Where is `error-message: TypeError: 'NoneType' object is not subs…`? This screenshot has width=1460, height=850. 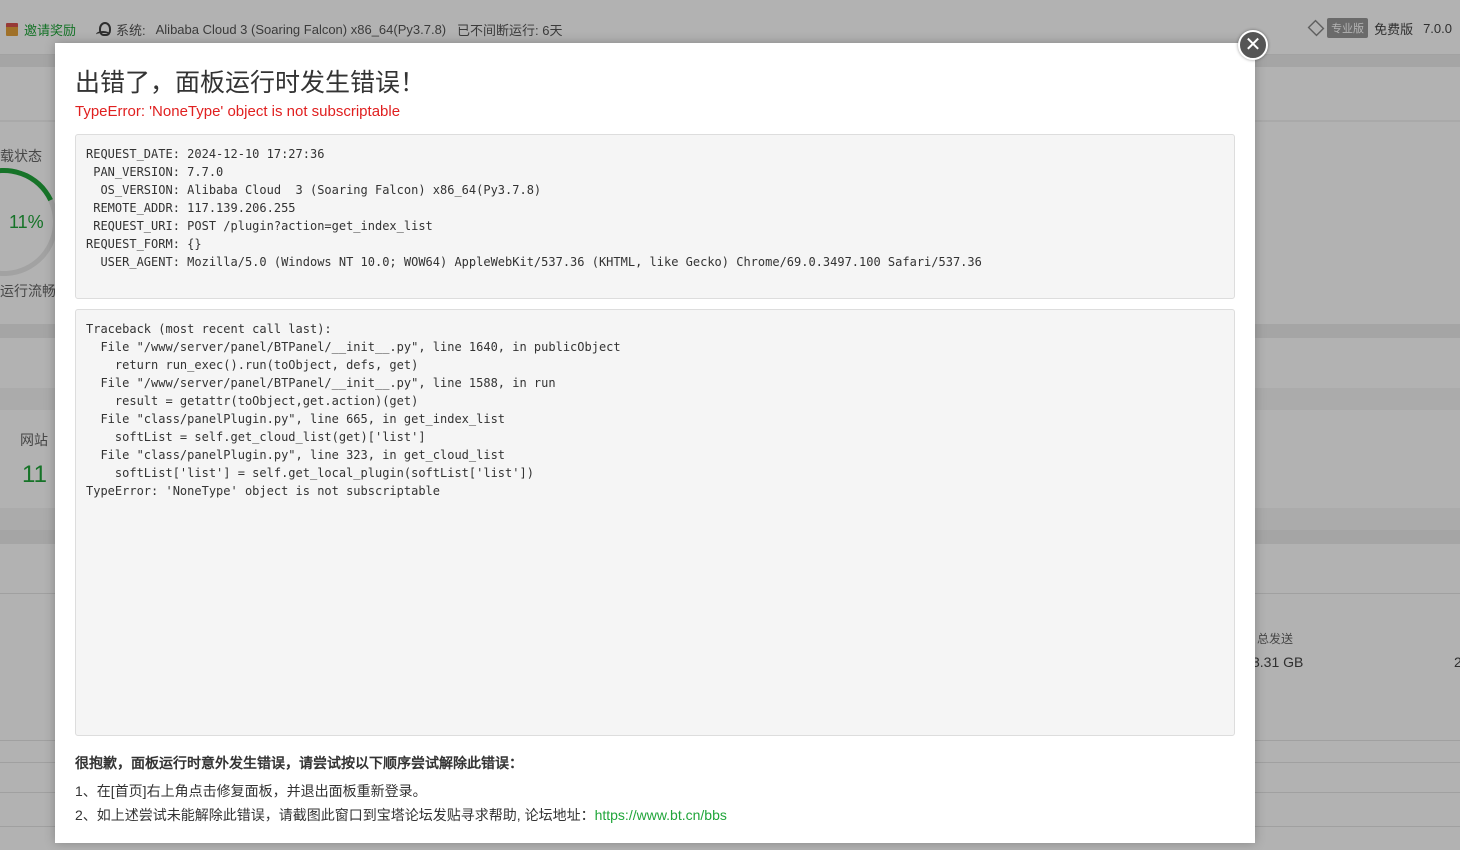 error-message: TypeError: 'NoneType' object is not subs… is located at coordinates (238, 111).